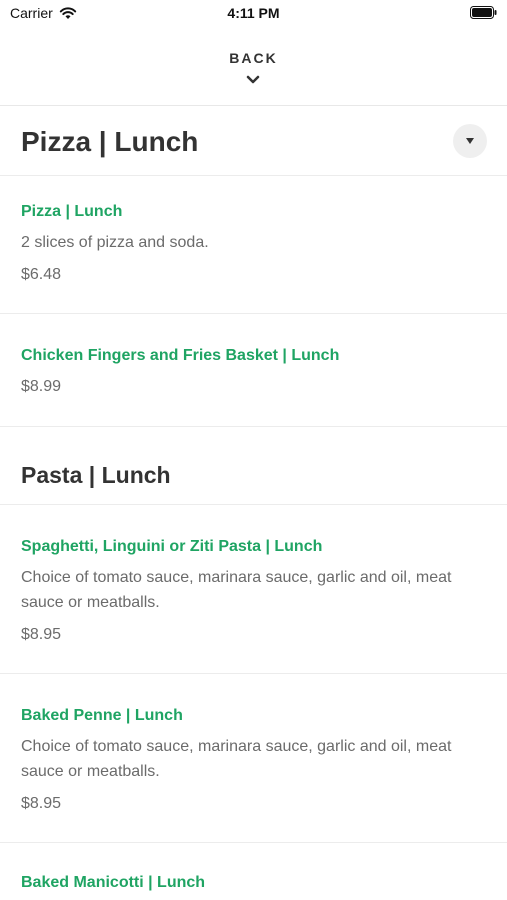  Describe the element at coordinates (483, 12) in the screenshot. I see `battery-icon` at that location.